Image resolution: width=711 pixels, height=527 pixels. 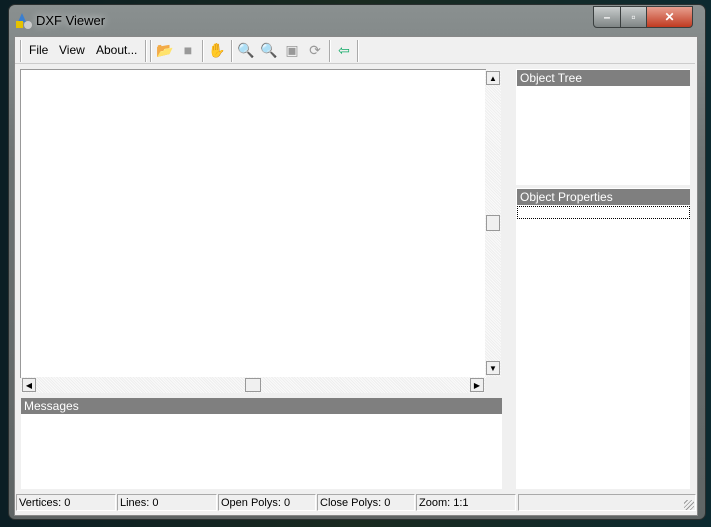 What do you see at coordinates (493, 368) in the screenshot?
I see `scroll-down-button: ▼` at bounding box center [493, 368].